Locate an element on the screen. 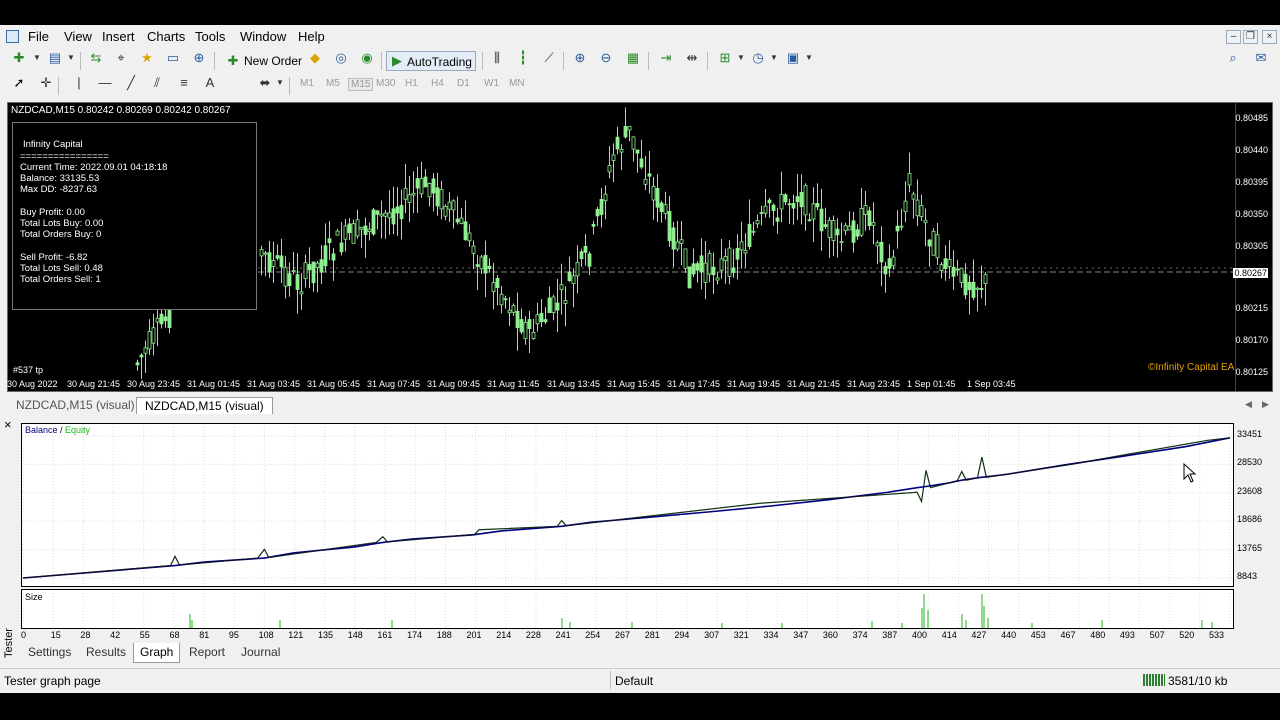  zoom-in-icon: ⊕ is located at coordinates (580, 58).